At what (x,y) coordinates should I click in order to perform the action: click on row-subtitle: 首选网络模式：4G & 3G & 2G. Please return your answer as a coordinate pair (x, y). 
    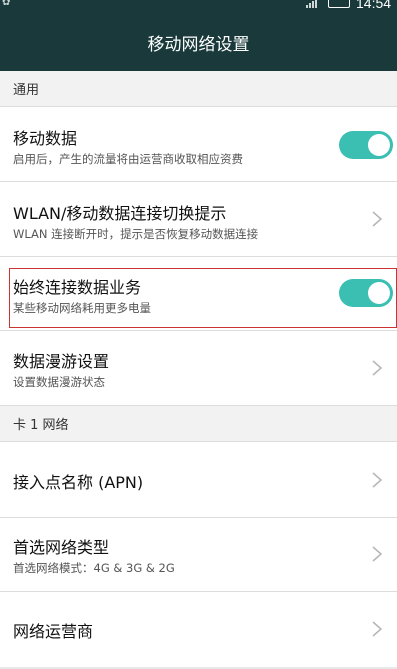
    Looking at the image, I should click on (94, 568).